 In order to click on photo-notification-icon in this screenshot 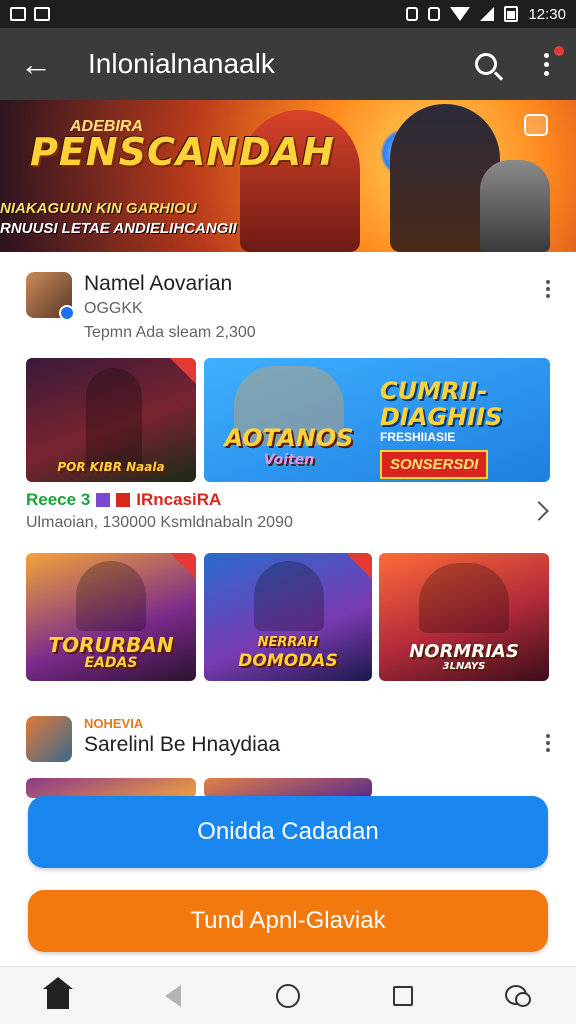, I will do `click(18, 14)`.